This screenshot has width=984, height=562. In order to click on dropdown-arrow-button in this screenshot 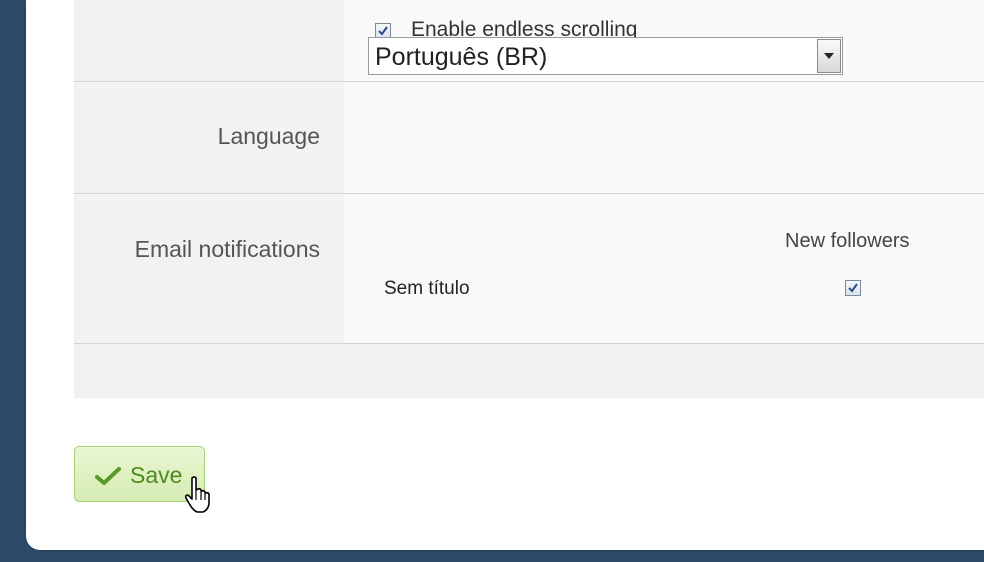, I will do `click(829, 56)`.